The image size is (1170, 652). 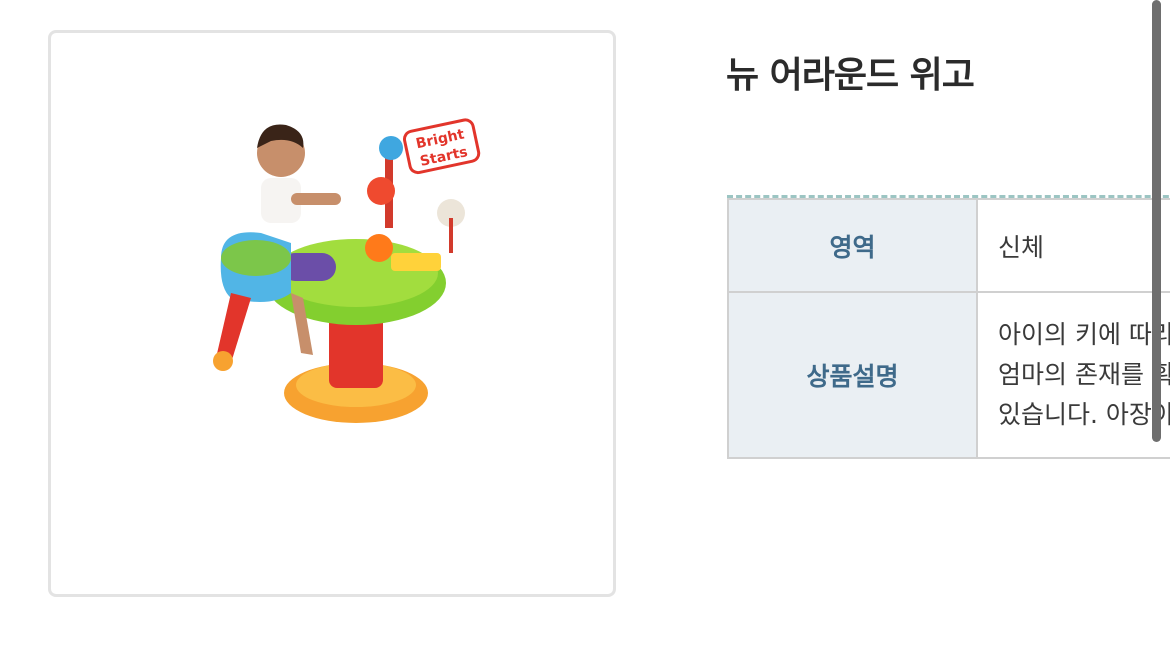 I want to click on description-line: 있습니다. 아장아, so click(x=1084, y=414).